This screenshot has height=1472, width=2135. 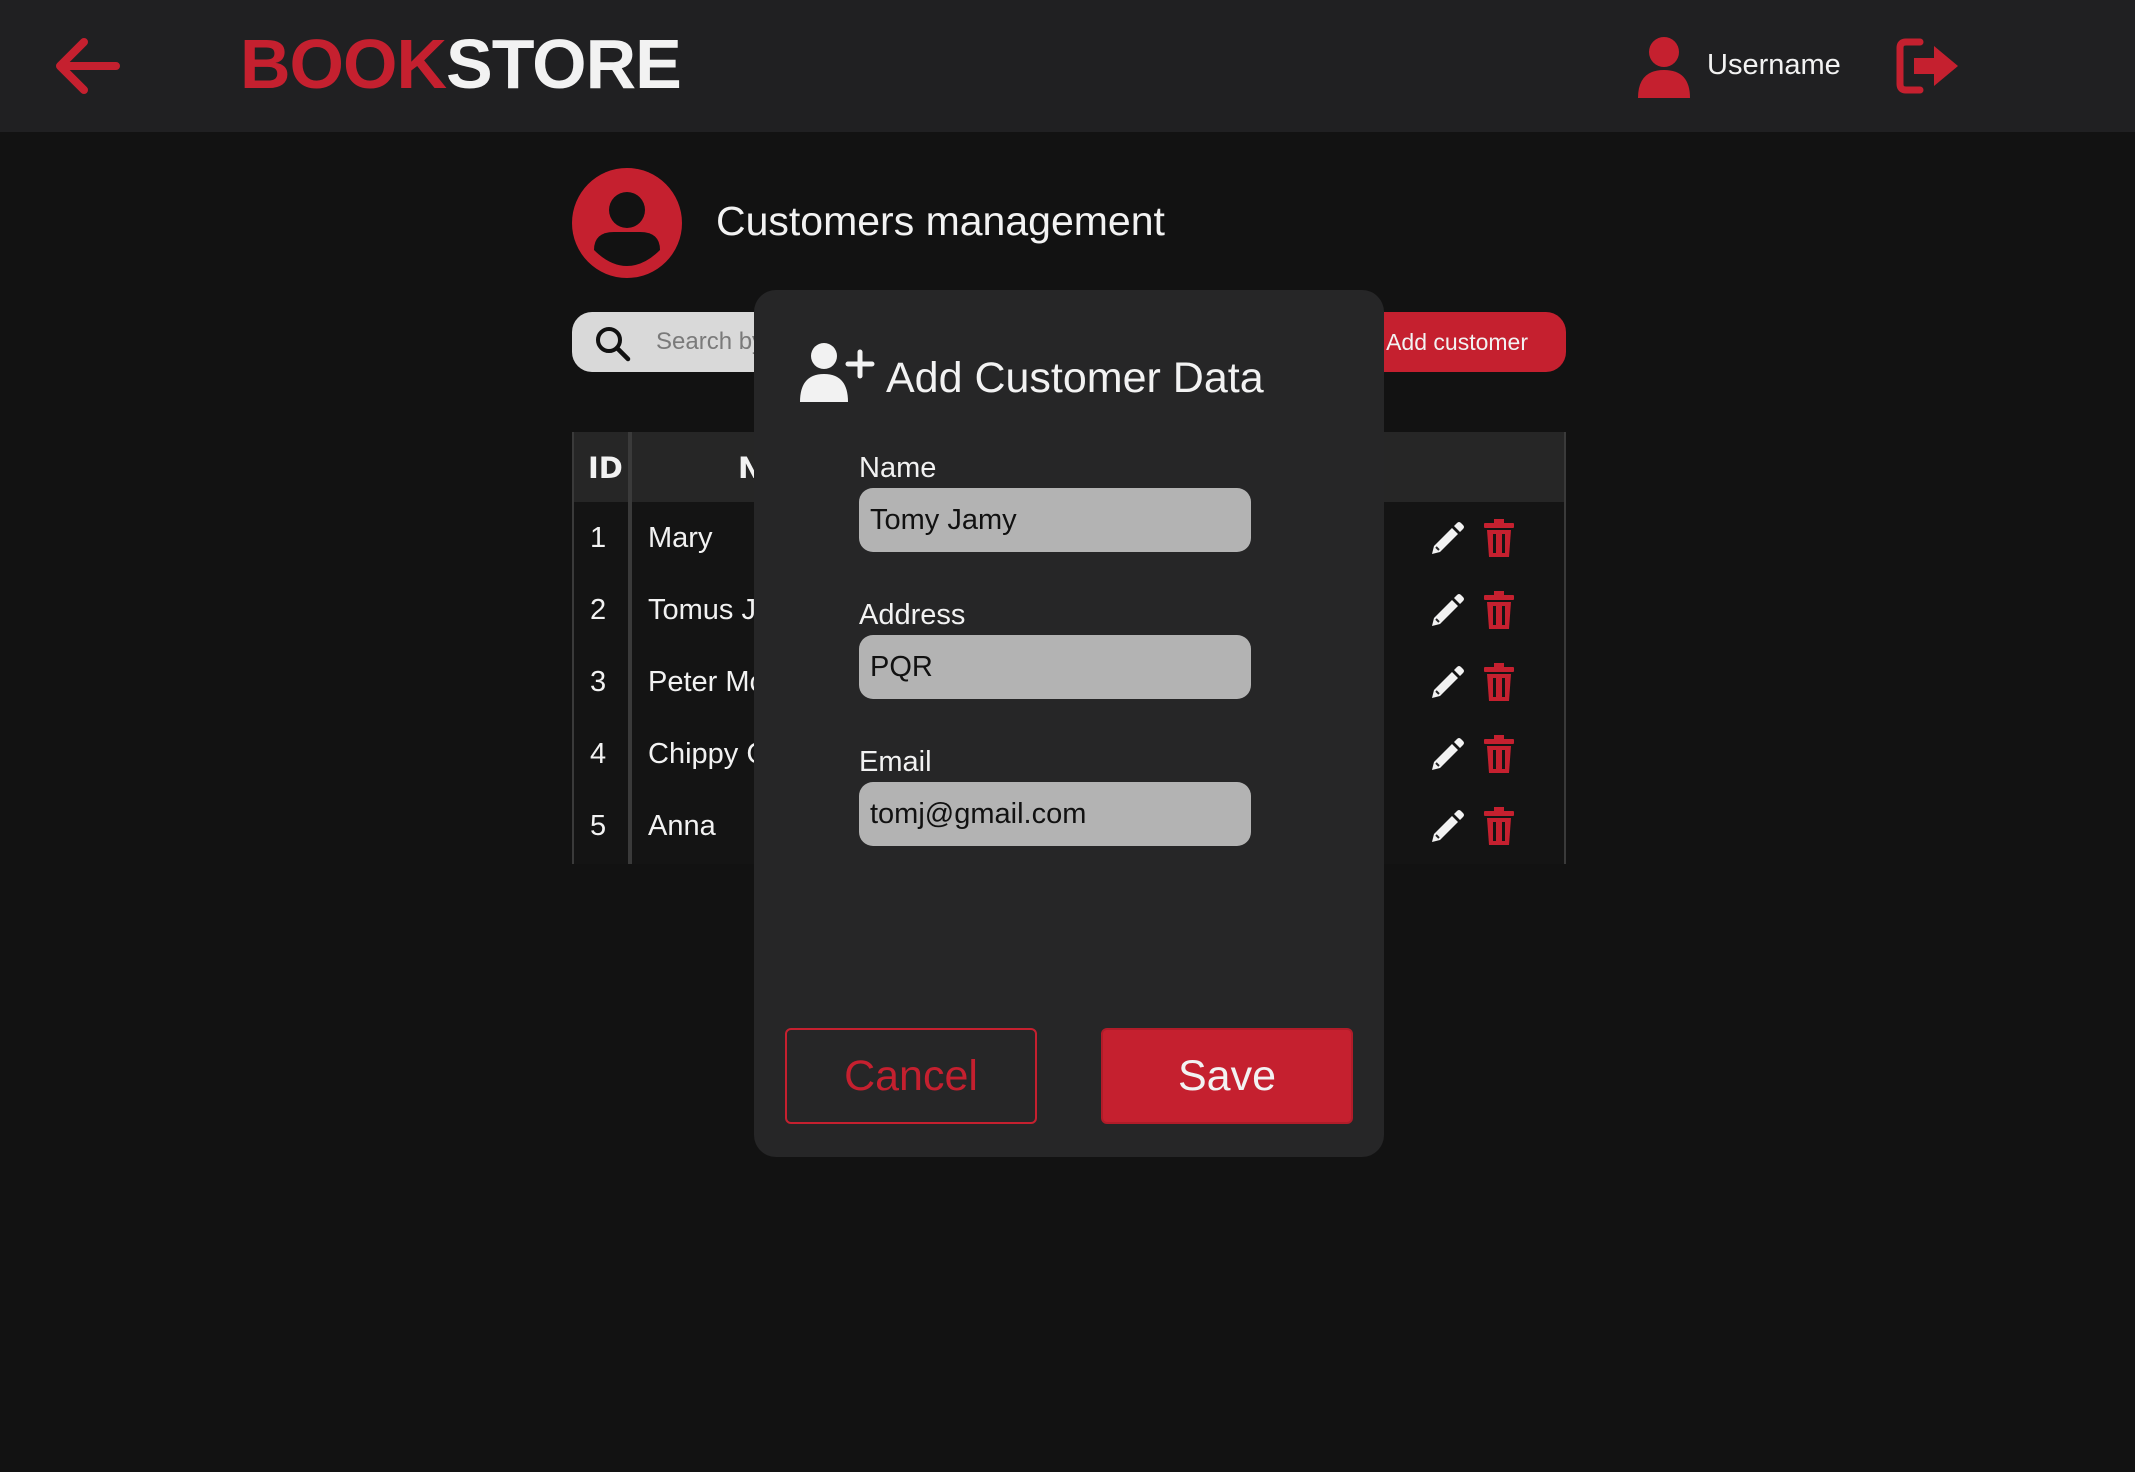 What do you see at coordinates (680, 538) in the screenshot?
I see `cell-name: Mary` at bounding box center [680, 538].